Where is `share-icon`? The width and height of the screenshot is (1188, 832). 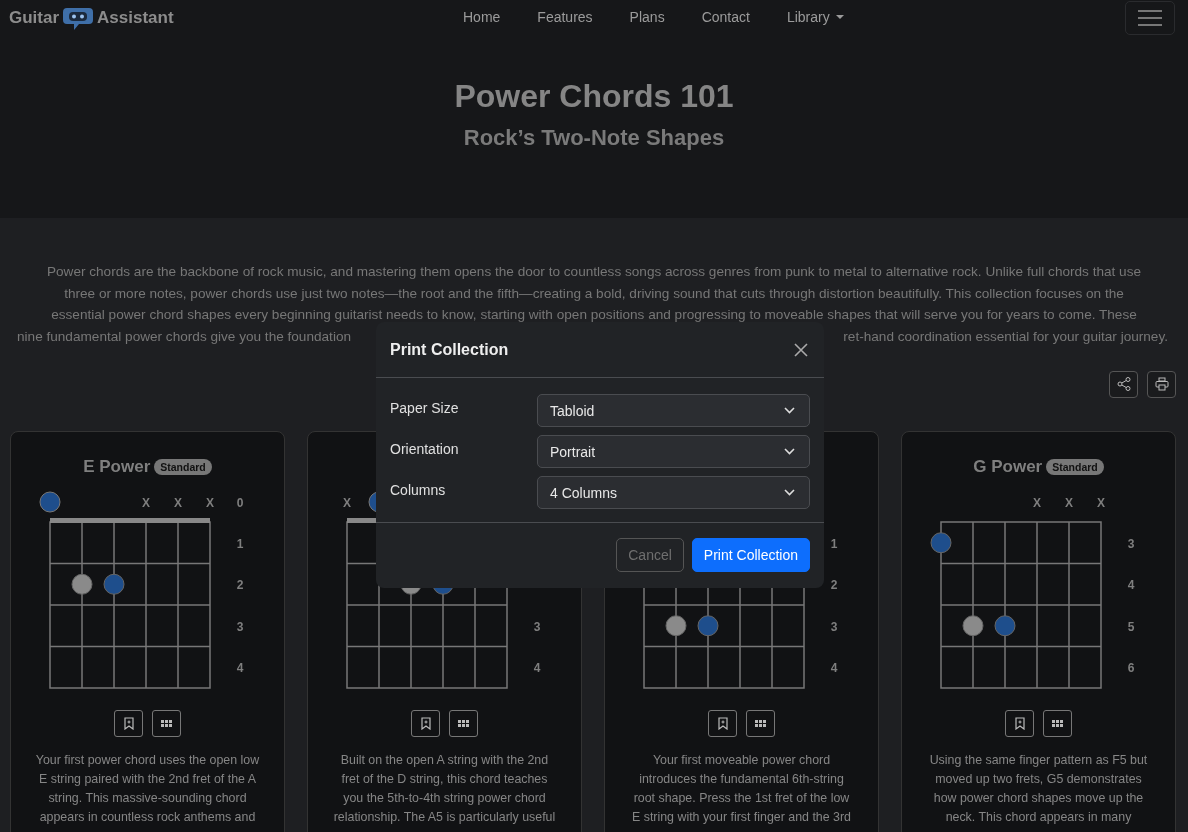 share-icon is located at coordinates (1123, 384).